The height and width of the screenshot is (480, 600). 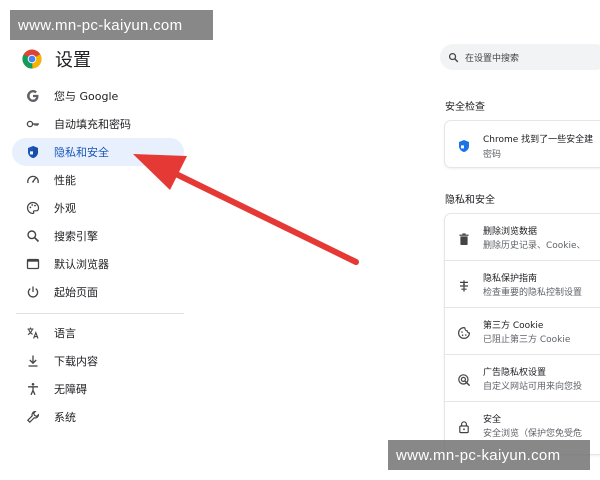 I want to click on sidebar-item-downloads: 下载内容, so click(x=97, y=361).